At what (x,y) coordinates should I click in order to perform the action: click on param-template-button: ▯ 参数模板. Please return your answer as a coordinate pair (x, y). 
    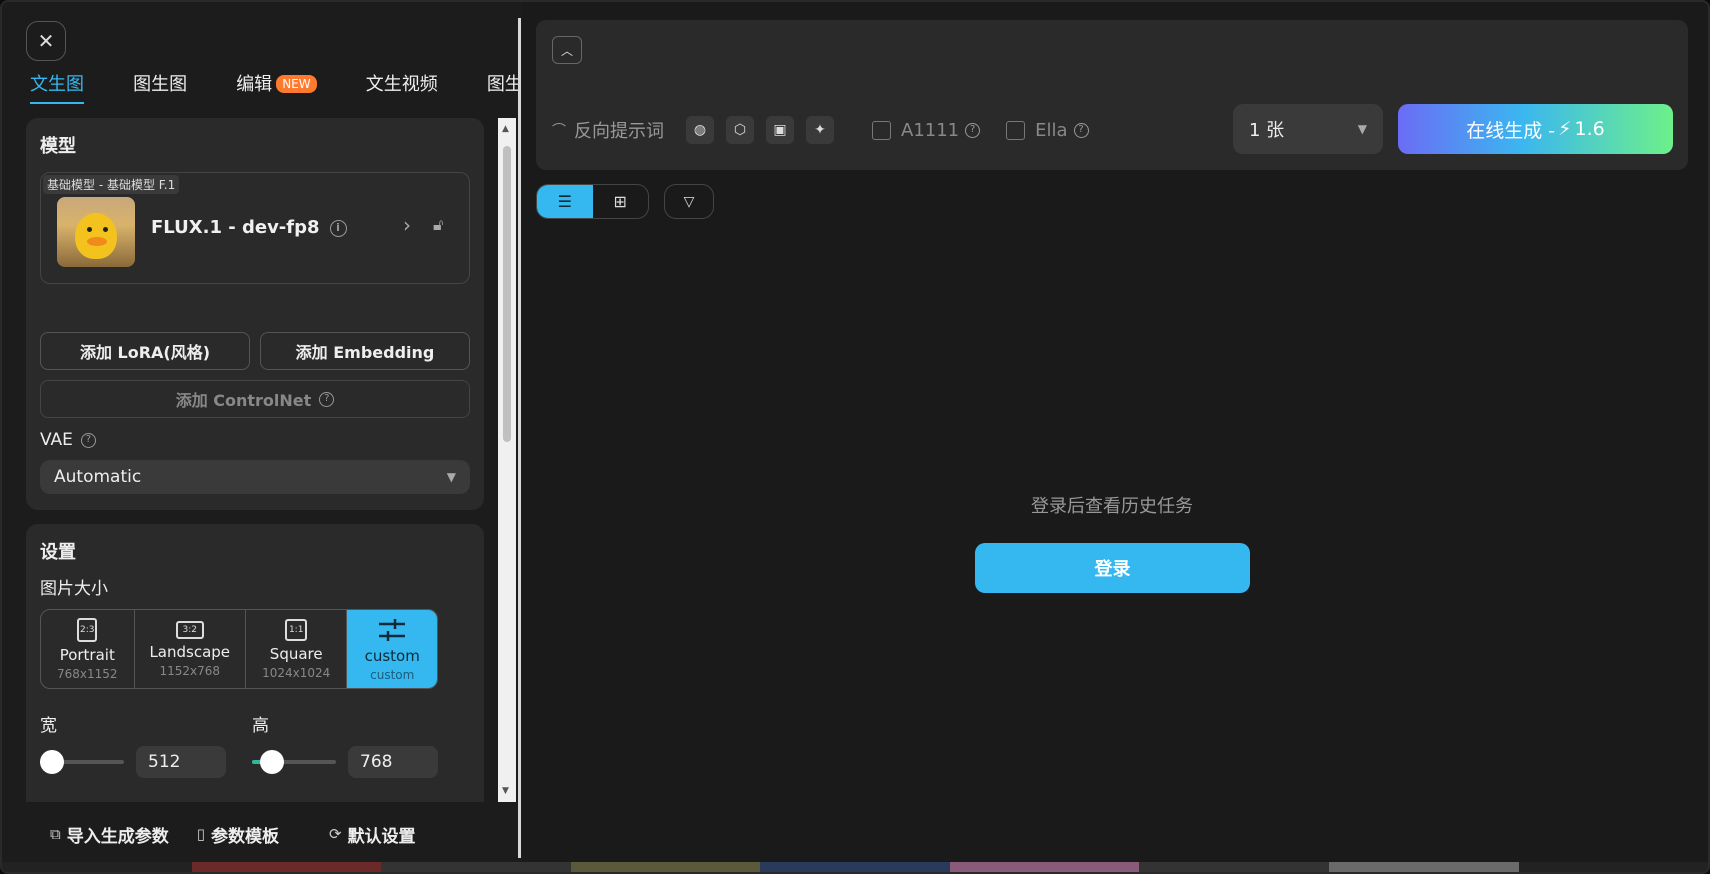
    Looking at the image, I should click on (238, 834).